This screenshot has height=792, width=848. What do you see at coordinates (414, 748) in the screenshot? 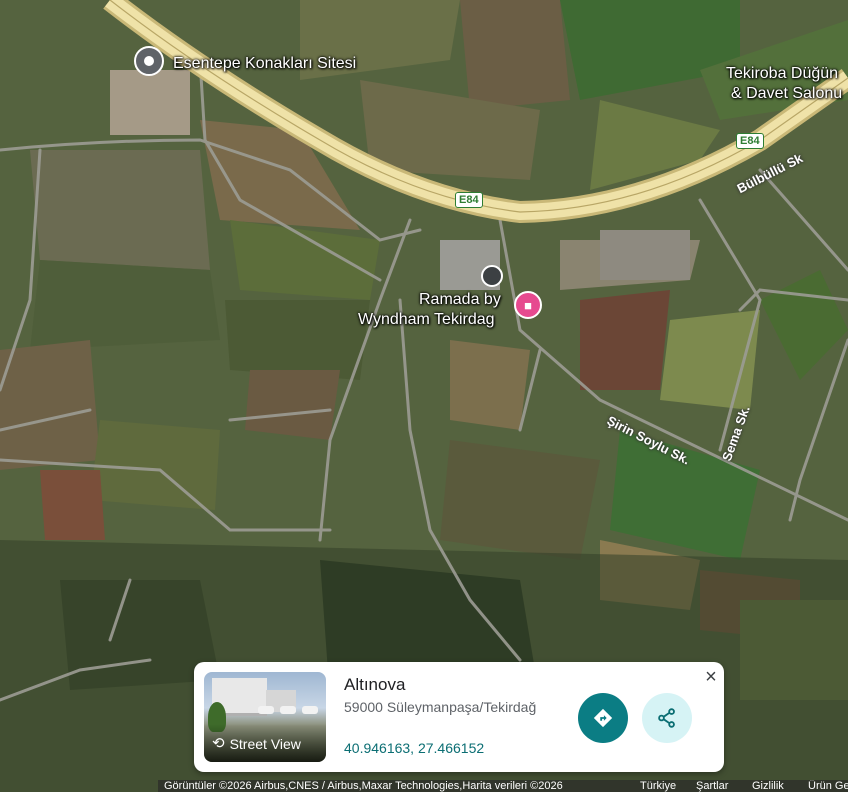
I see `place-coordinates: 40.946163, 27.466152` at bounding box center [414, 748].